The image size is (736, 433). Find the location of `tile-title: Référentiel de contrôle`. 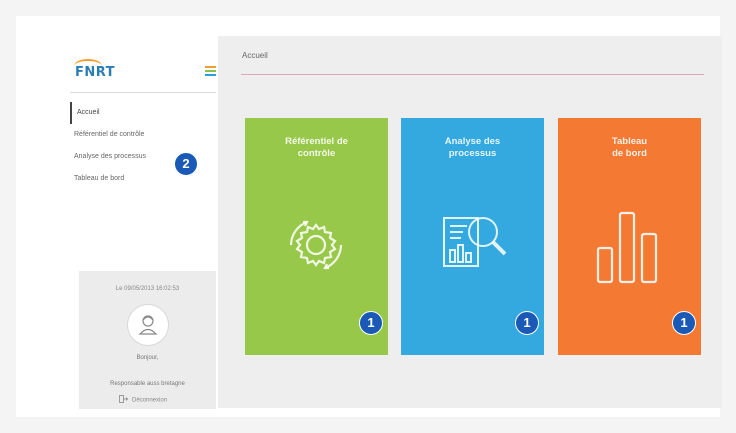

tile-title: Référentiel de contrôle is located at coordinates (316, 148).